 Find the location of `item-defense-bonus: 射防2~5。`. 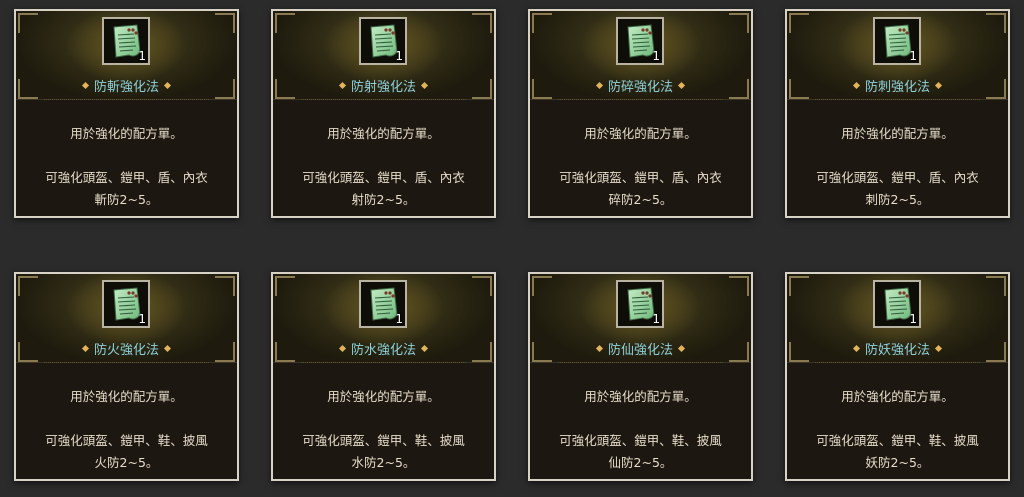

item-defense-bonus: 射防2~5。 is located at coordinates (383, 199).